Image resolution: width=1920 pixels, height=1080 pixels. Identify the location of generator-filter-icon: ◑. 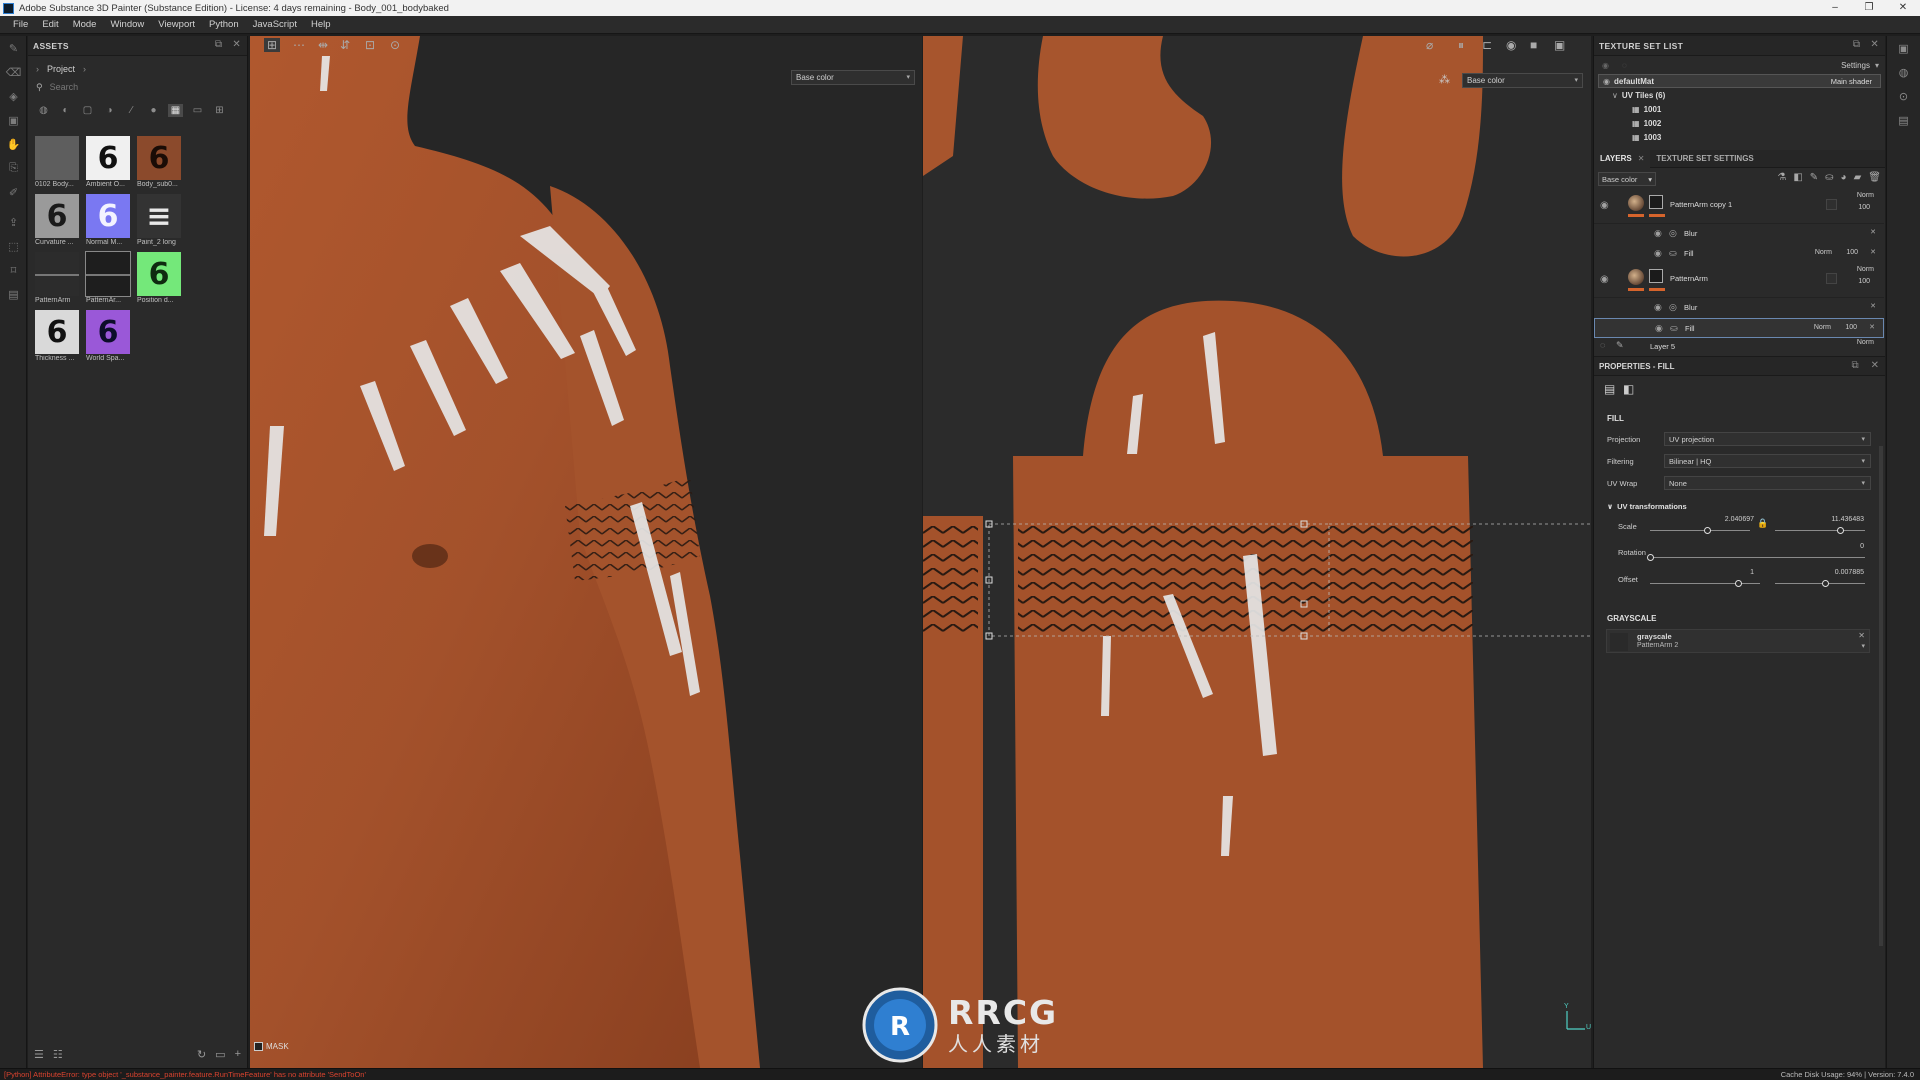
(109, 110).